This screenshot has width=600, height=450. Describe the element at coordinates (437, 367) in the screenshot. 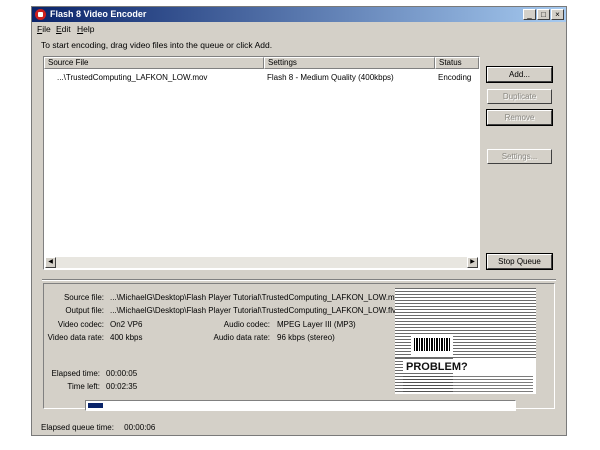

I see `preview-heading: PROBLEM?` at that location.